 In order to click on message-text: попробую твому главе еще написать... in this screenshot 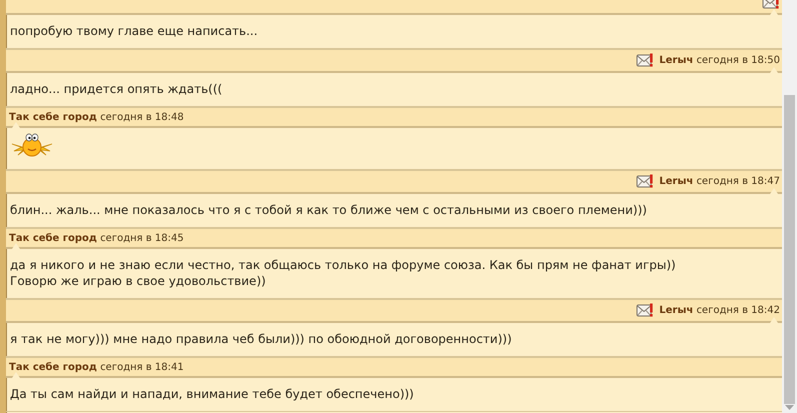, I will do `click(134, 31)`.